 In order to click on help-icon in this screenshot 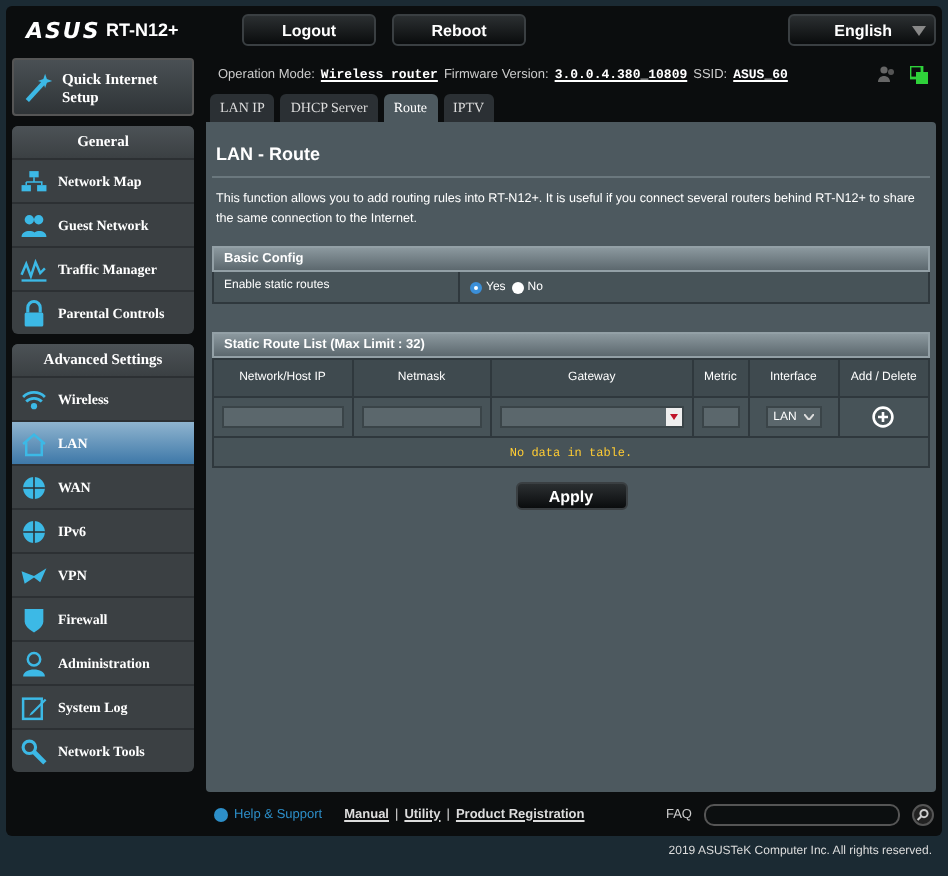, I will do `click(221, 814)`.